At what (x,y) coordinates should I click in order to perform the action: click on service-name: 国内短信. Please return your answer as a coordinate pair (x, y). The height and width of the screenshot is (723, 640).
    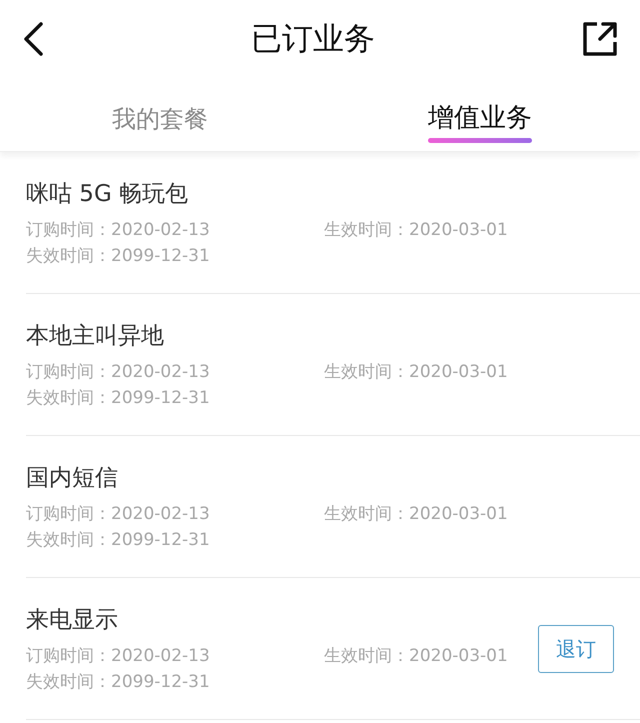
    Looking at the image, I should click on (72, 478).